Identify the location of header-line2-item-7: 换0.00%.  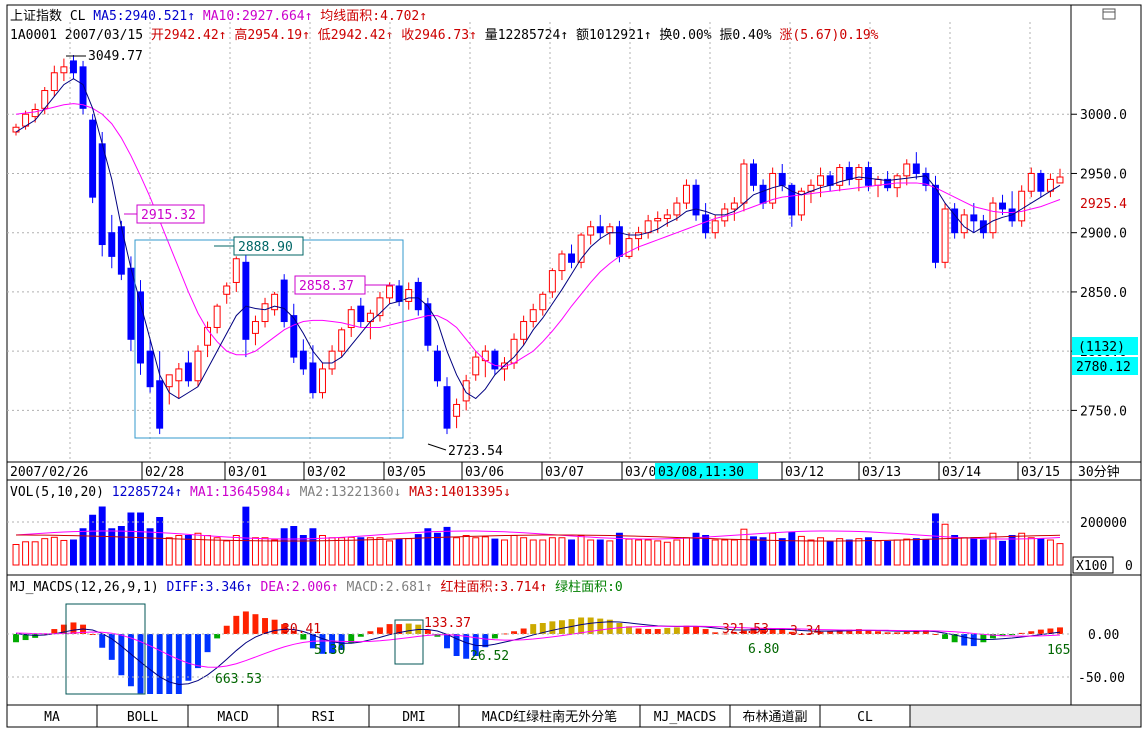
(682, 35).